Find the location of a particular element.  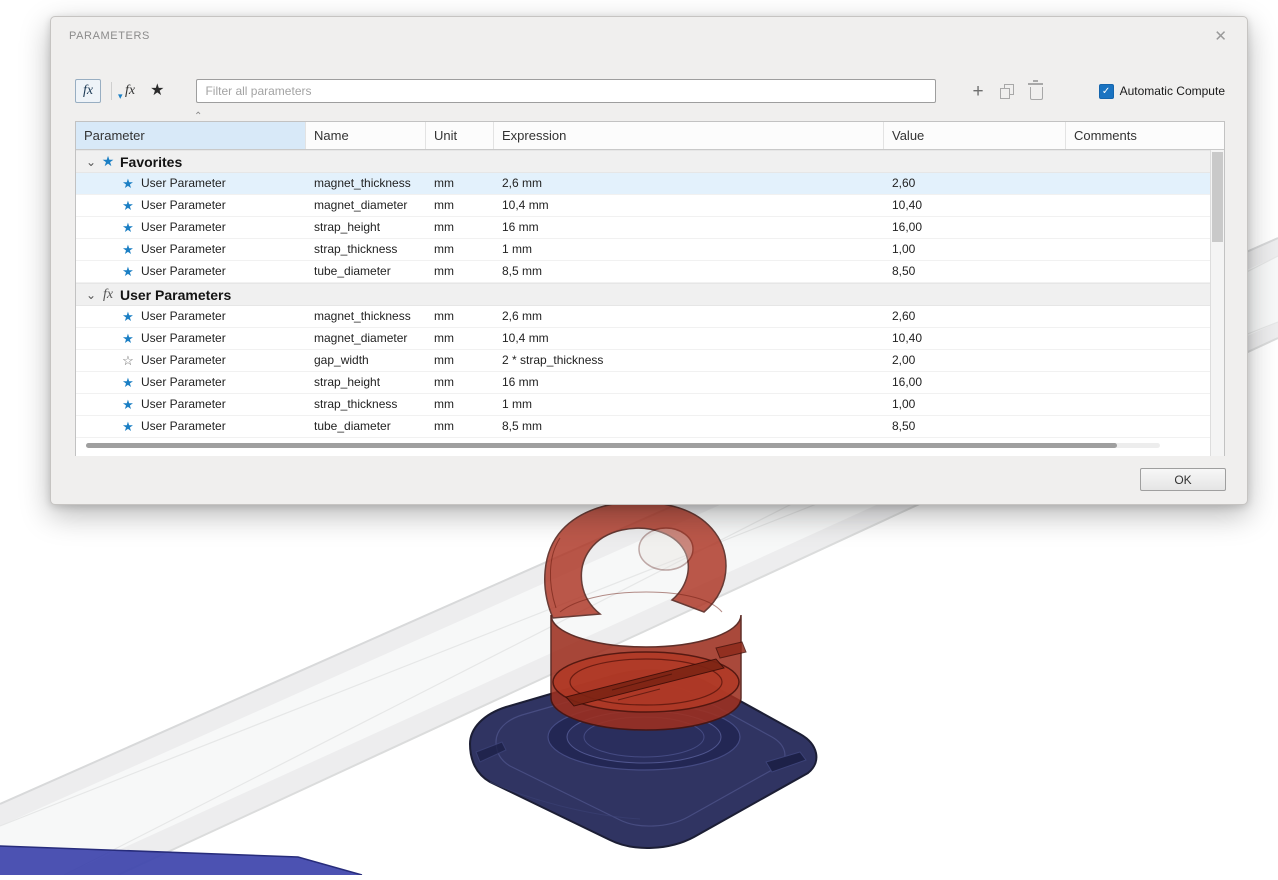

group-header-favorites: ⌄ ★ Favorites is located at coordinates (643, 161).